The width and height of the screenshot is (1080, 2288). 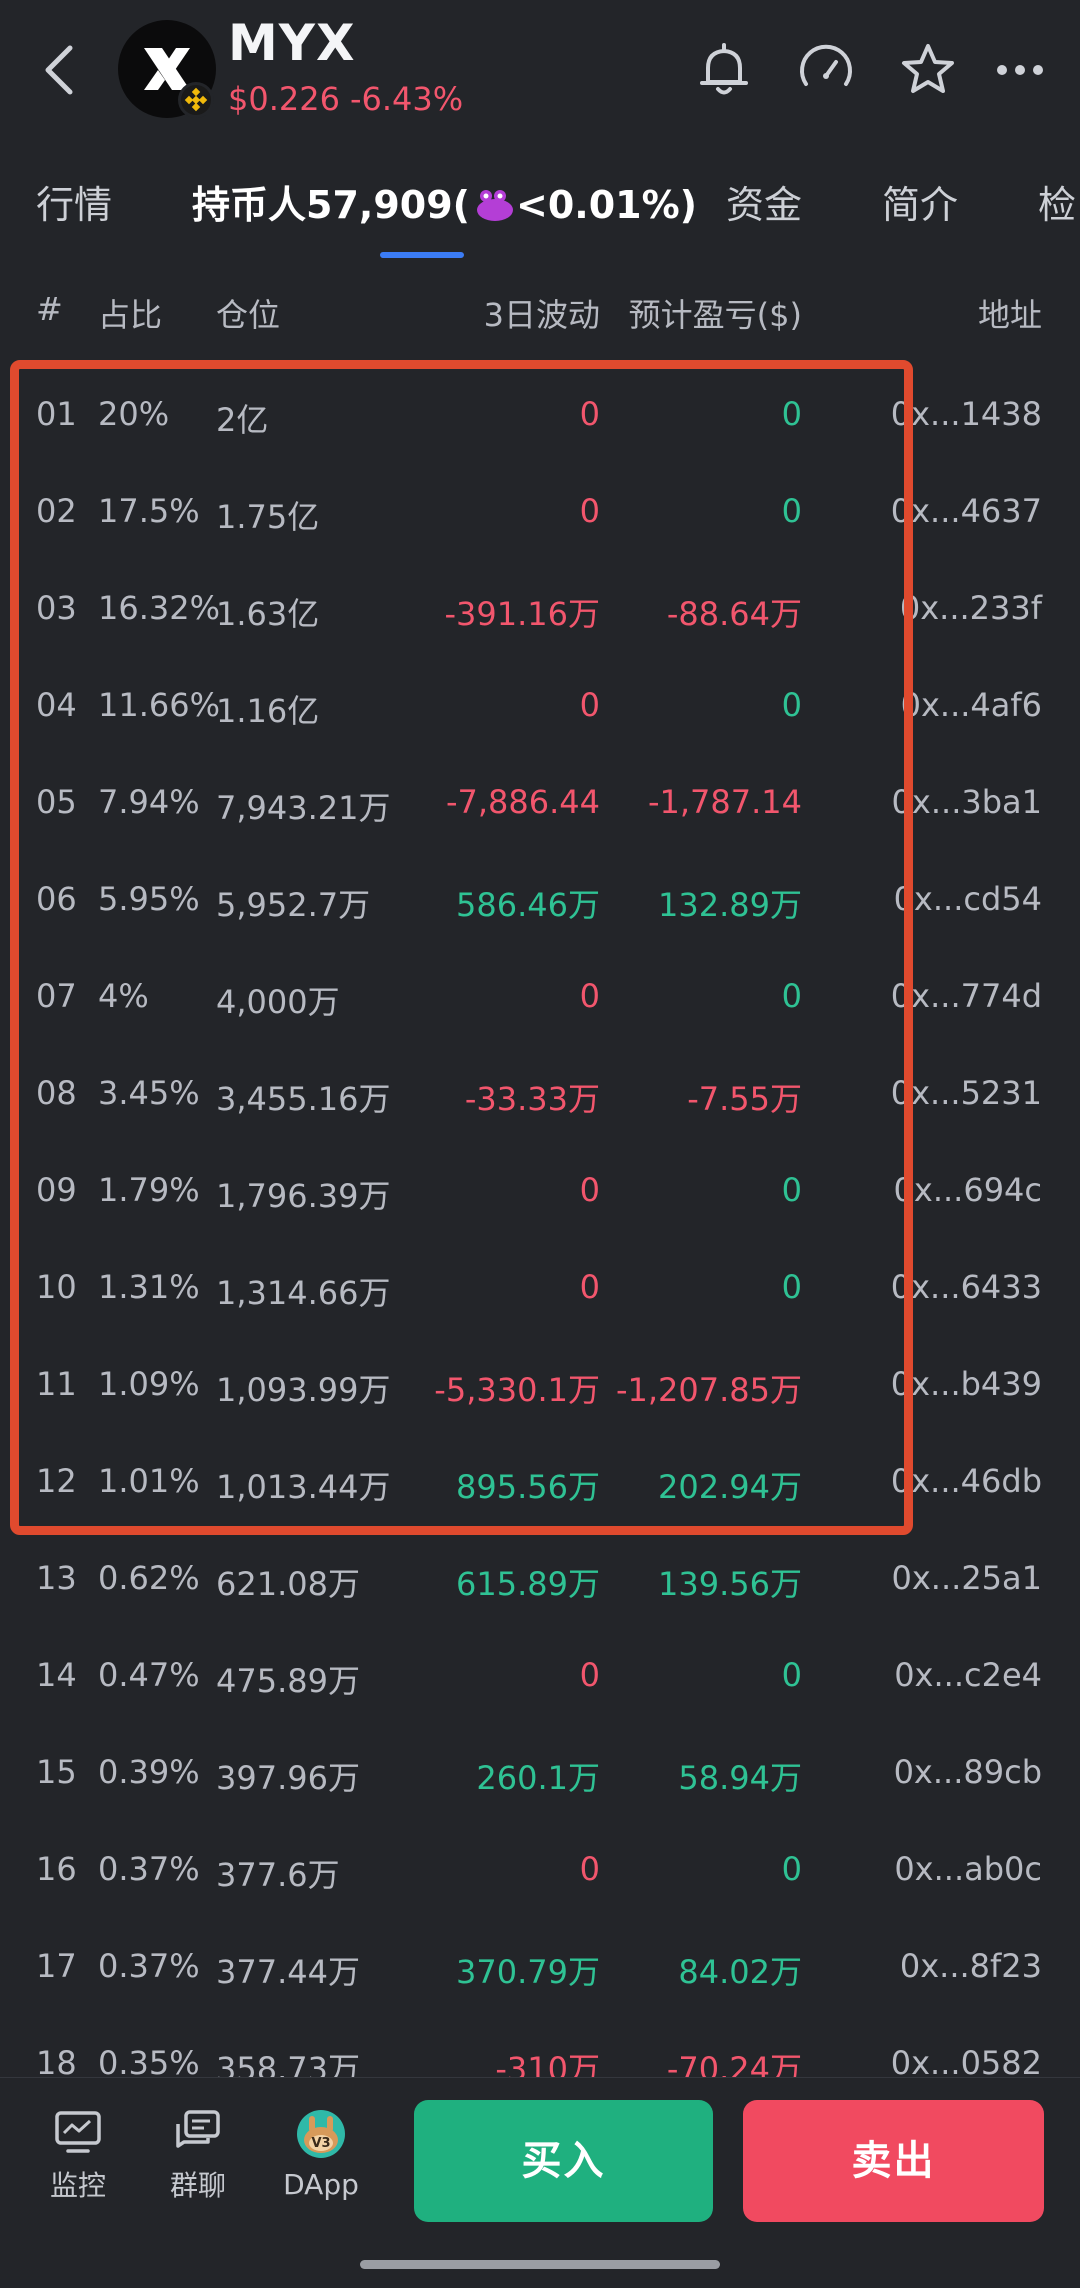 What do you see at coordinates (724, 70) in the screenshot?
I see `bell-icon` at bounding box center [724, 70].